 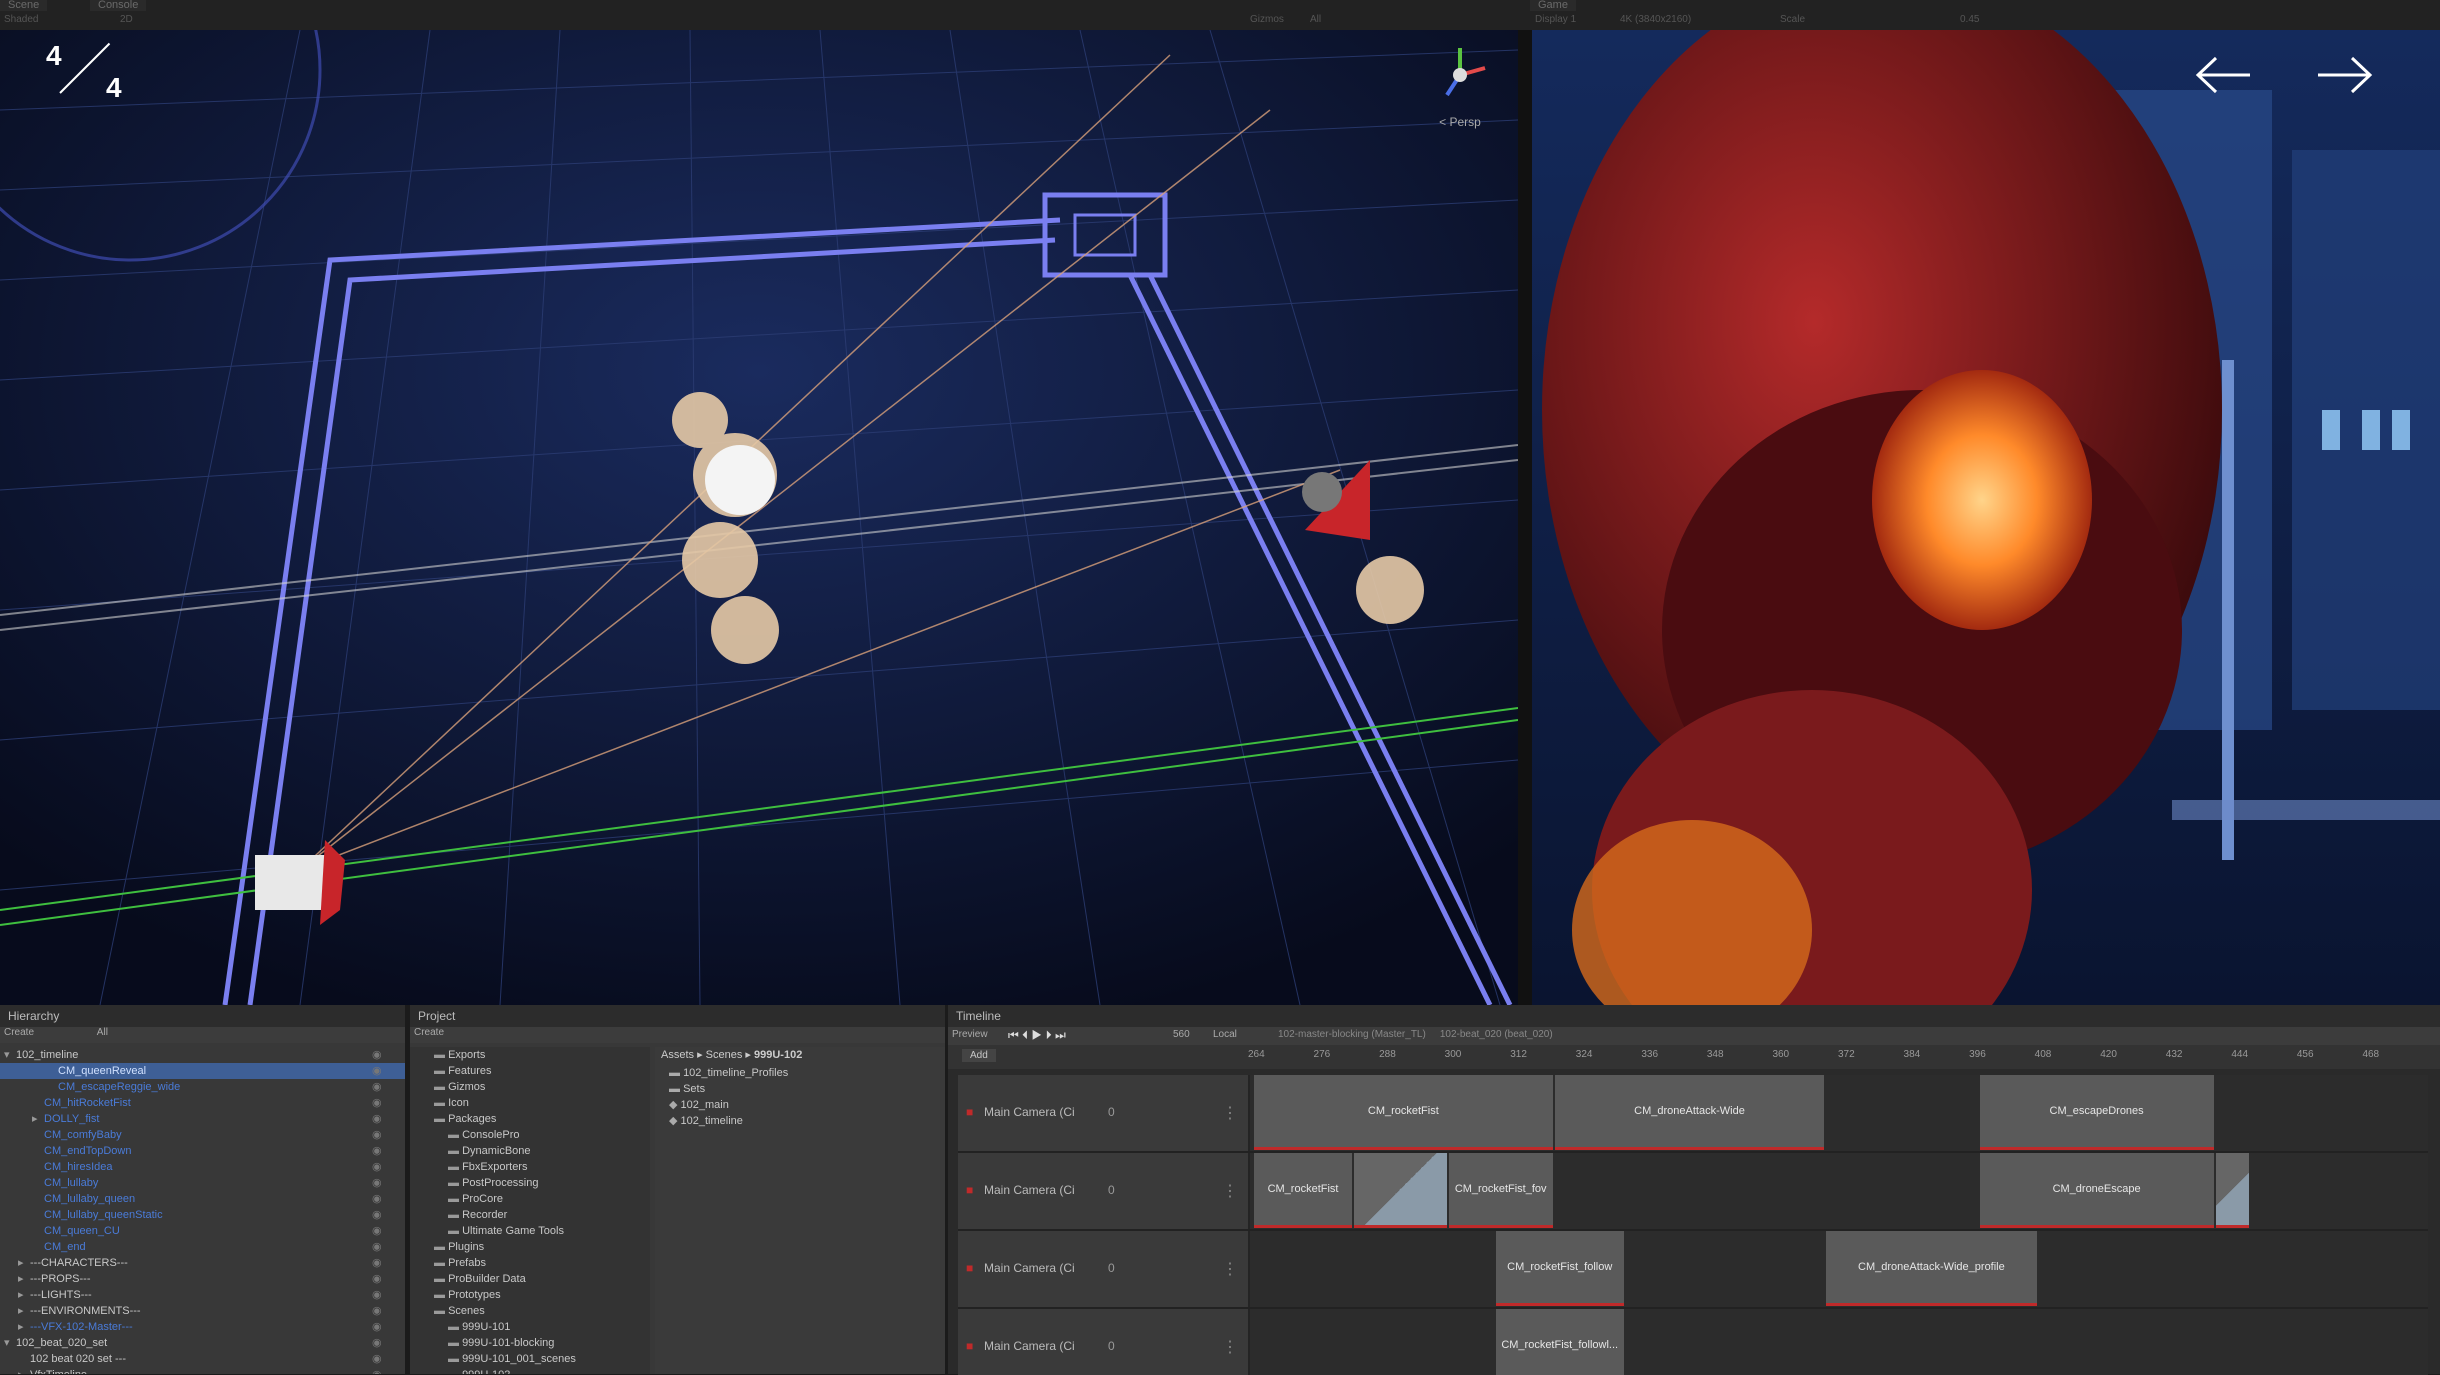 What do you see at coordinates (126, 19) in the screenshot?
I see `toggle-2d: 2D` at bounding box center [126, 19].